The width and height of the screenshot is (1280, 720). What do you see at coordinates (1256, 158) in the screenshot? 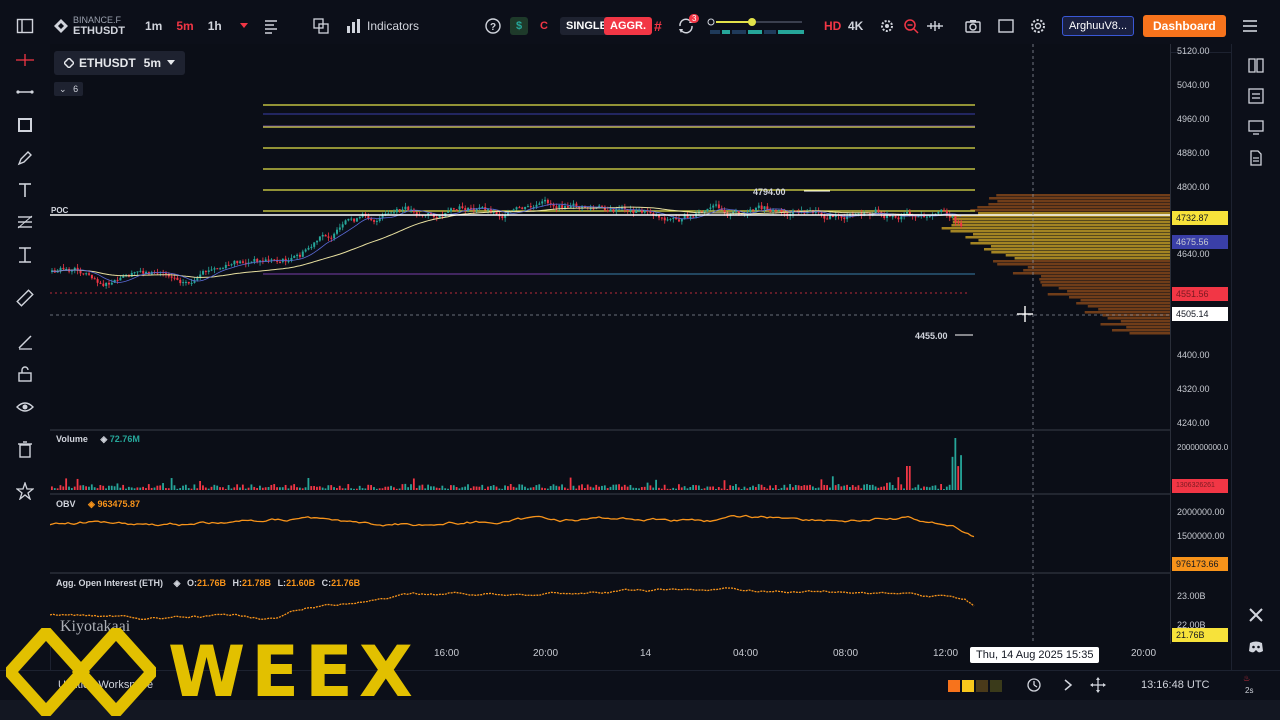
I see `document-icon` at bounding box center [1256, 158].